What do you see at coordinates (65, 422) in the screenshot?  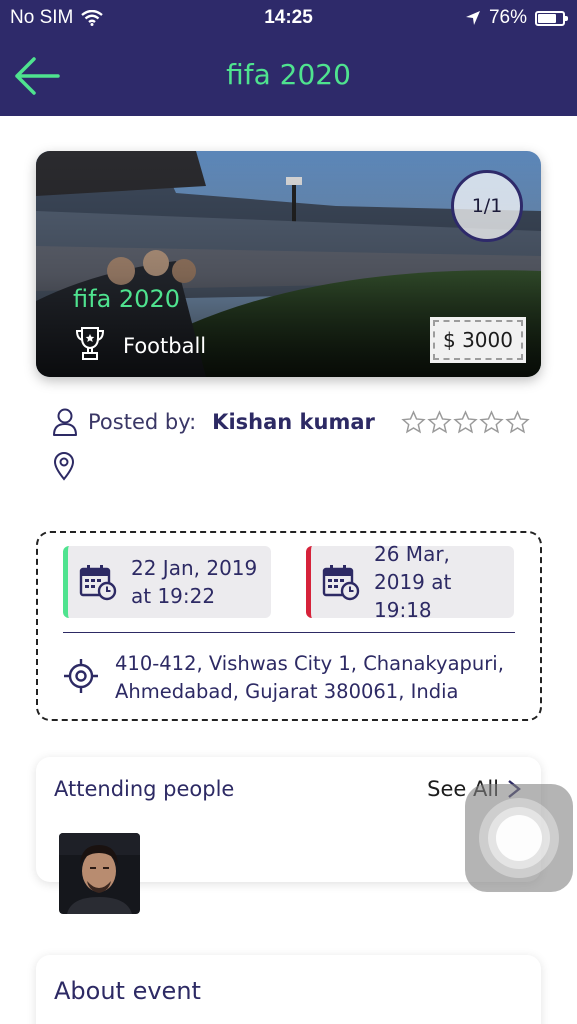 I see `user-icon` at bounding box center [65, 422].